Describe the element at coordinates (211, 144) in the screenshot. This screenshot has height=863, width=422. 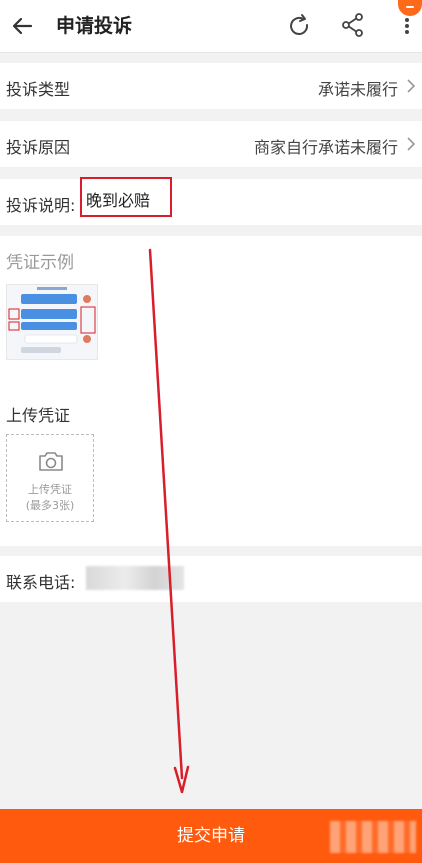
I see `complaint-reason-row: 投诉原因 商家自行承诺未履行` at that location.